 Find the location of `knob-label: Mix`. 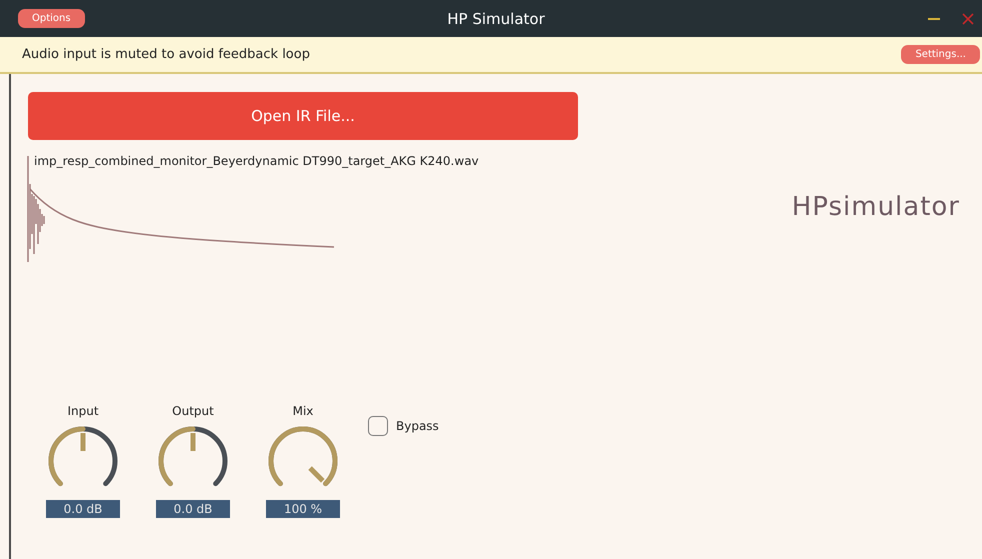

knob-label: Mix is located at coordinates (303, 412).